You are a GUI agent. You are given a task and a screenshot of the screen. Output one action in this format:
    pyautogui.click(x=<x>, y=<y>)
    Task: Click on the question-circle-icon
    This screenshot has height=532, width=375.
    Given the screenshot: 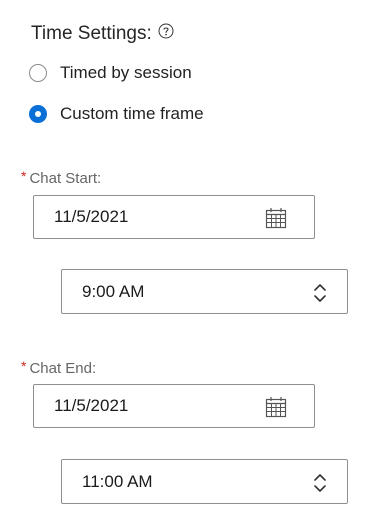 What is the action you would take?
    pyautogui.click(x=166, y=31)
    